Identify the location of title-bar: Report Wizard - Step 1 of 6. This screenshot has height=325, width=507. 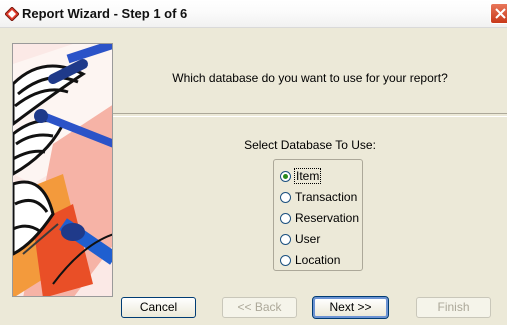
(253, 14).